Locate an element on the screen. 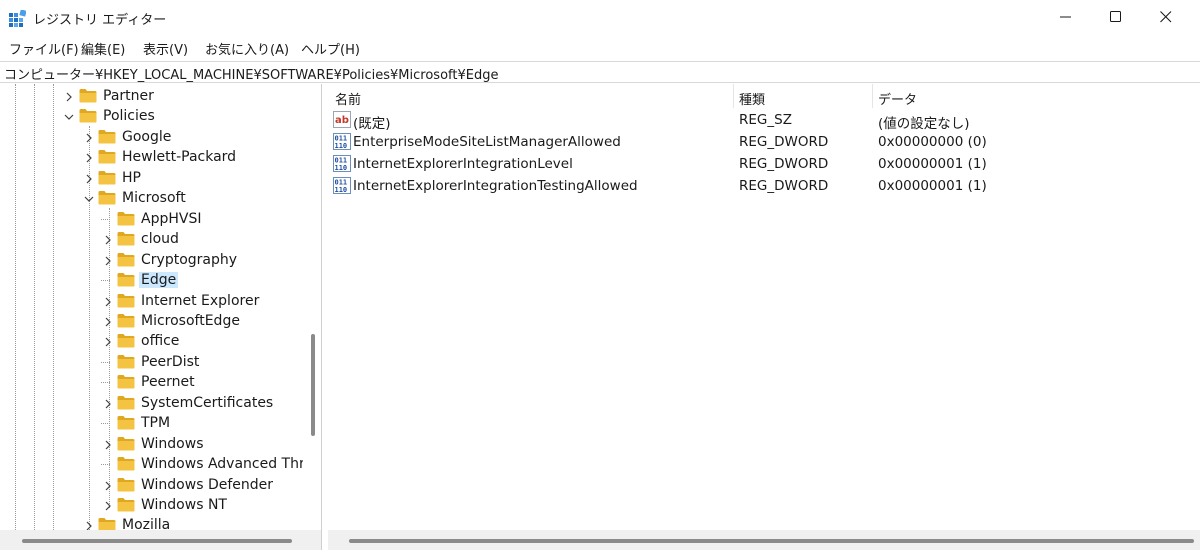  scrollbar-corner is located at coordinates (312, 540).